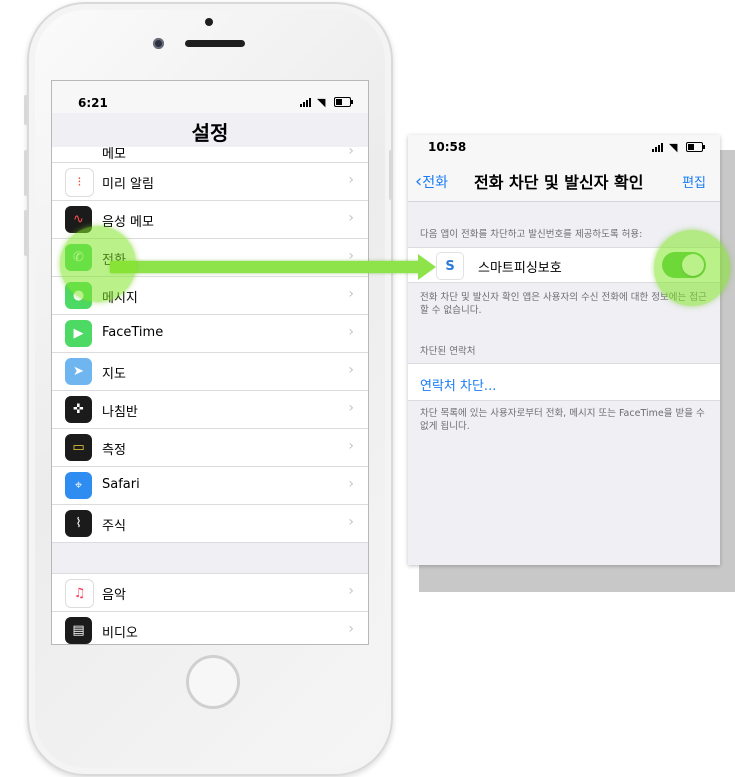 Image resolution: width=735 pixels, height=777 pixels. I want to click on row-label: 비디오, so click(120, 633).